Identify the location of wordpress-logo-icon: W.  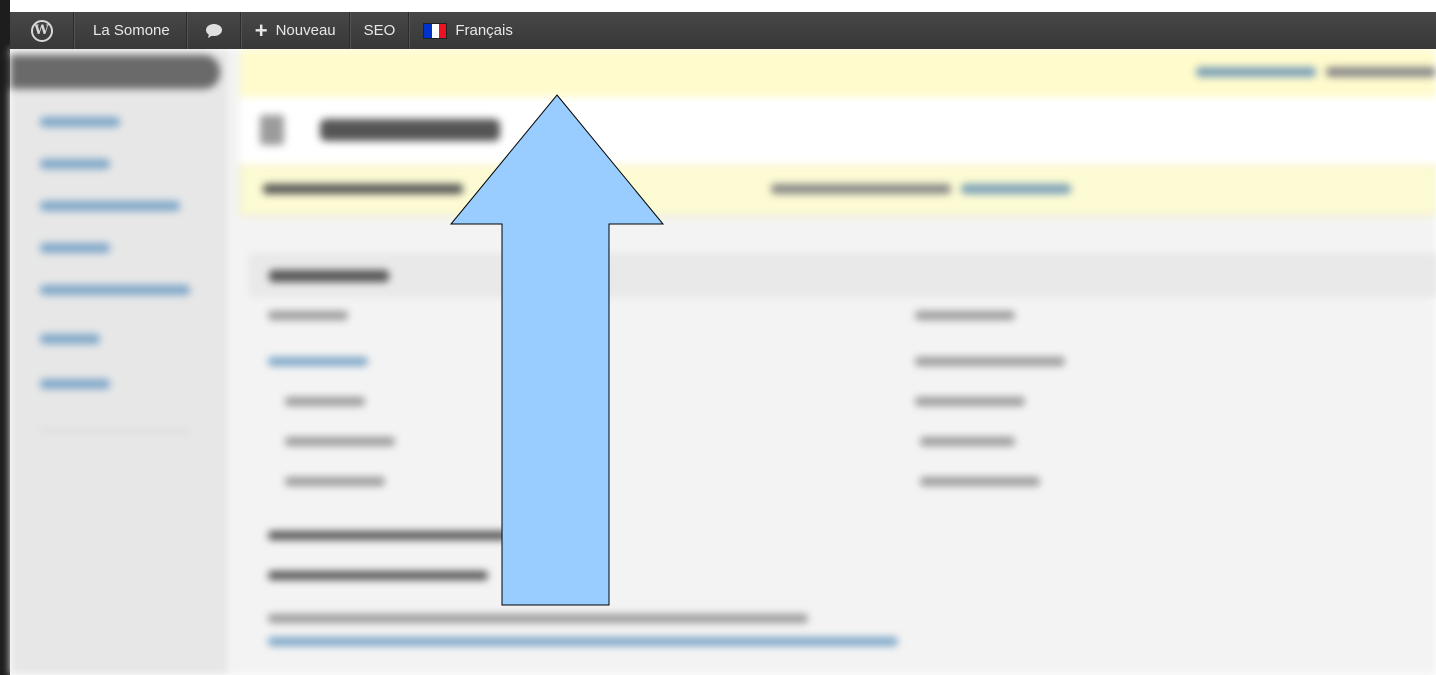
(41, 30).